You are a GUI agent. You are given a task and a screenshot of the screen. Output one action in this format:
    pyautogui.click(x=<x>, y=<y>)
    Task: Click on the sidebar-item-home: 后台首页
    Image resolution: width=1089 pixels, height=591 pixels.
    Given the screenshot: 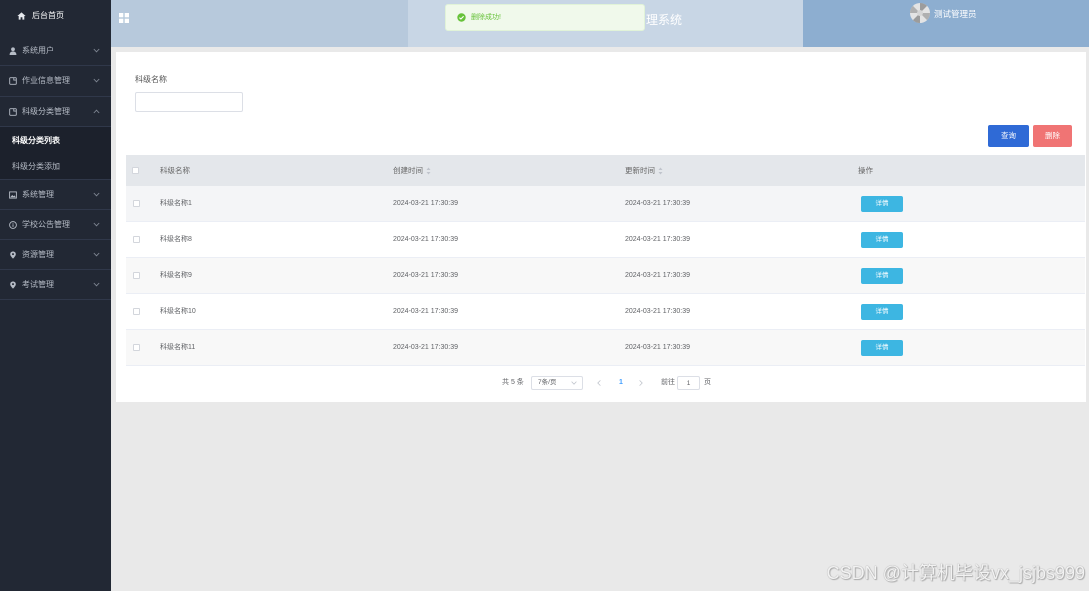 What is the action you would take?
    pyautogui.click(x=55, y=18)
    